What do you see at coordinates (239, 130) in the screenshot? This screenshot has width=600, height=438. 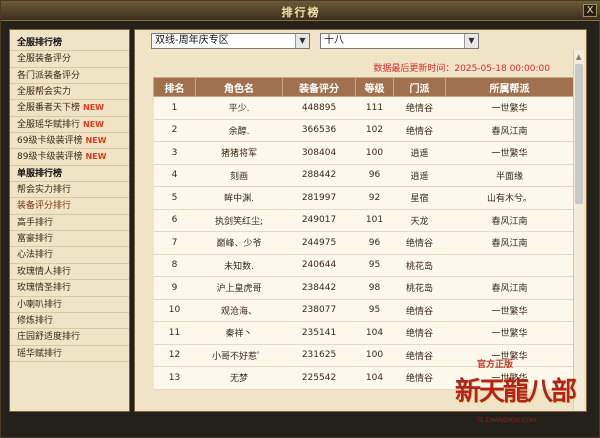 I see `table-cell: 余醇.` at bounding box center [239, 130].